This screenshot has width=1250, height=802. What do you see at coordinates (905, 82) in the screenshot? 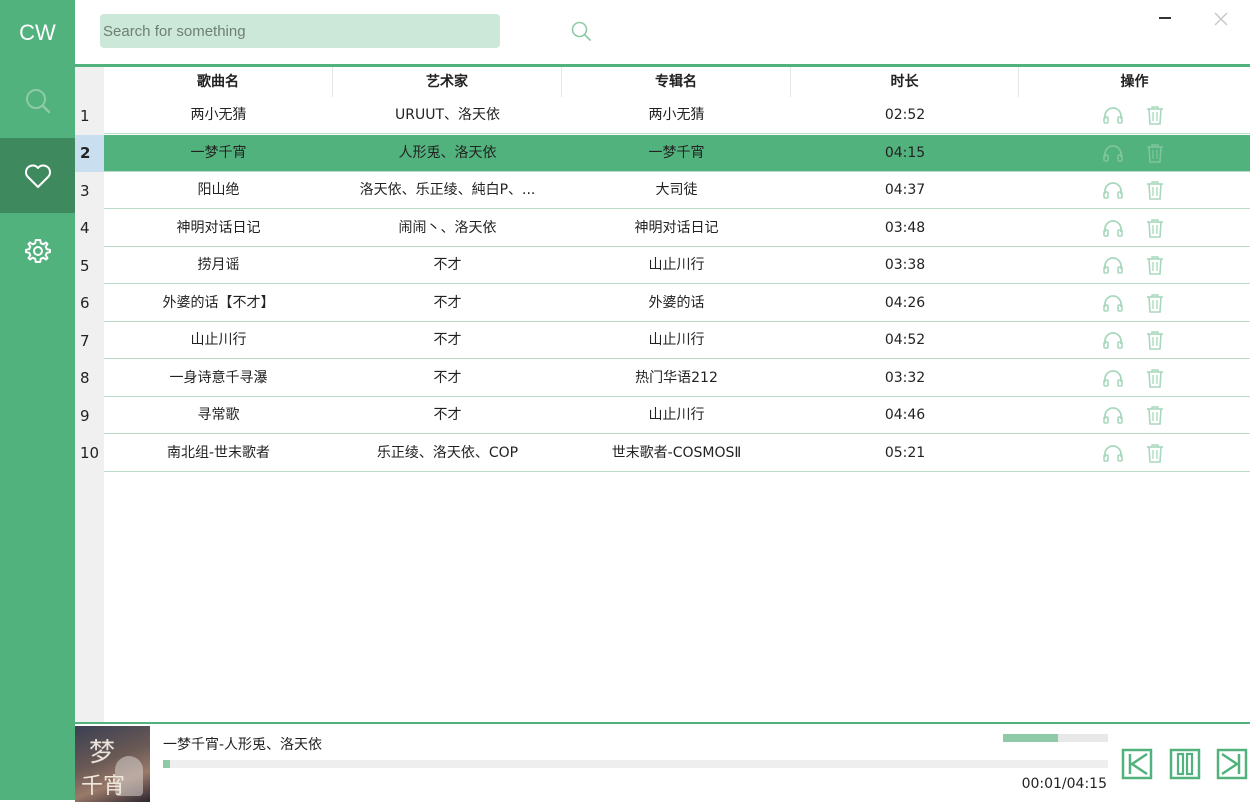
I see `header-duration: 时长` at bounding box center [905, 82].